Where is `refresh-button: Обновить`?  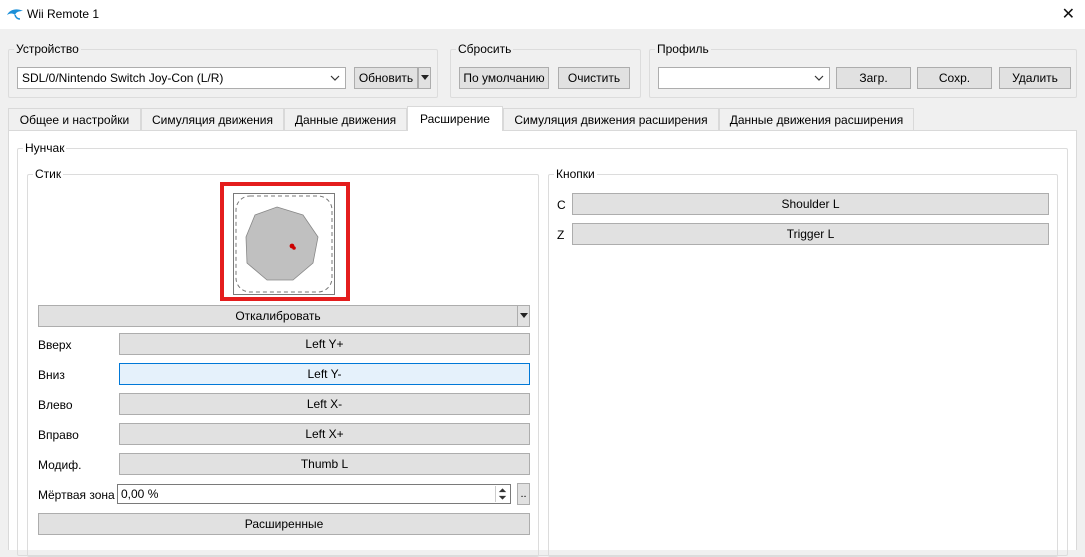 refresh-button: Обновить is located at coordinates (386, 78).